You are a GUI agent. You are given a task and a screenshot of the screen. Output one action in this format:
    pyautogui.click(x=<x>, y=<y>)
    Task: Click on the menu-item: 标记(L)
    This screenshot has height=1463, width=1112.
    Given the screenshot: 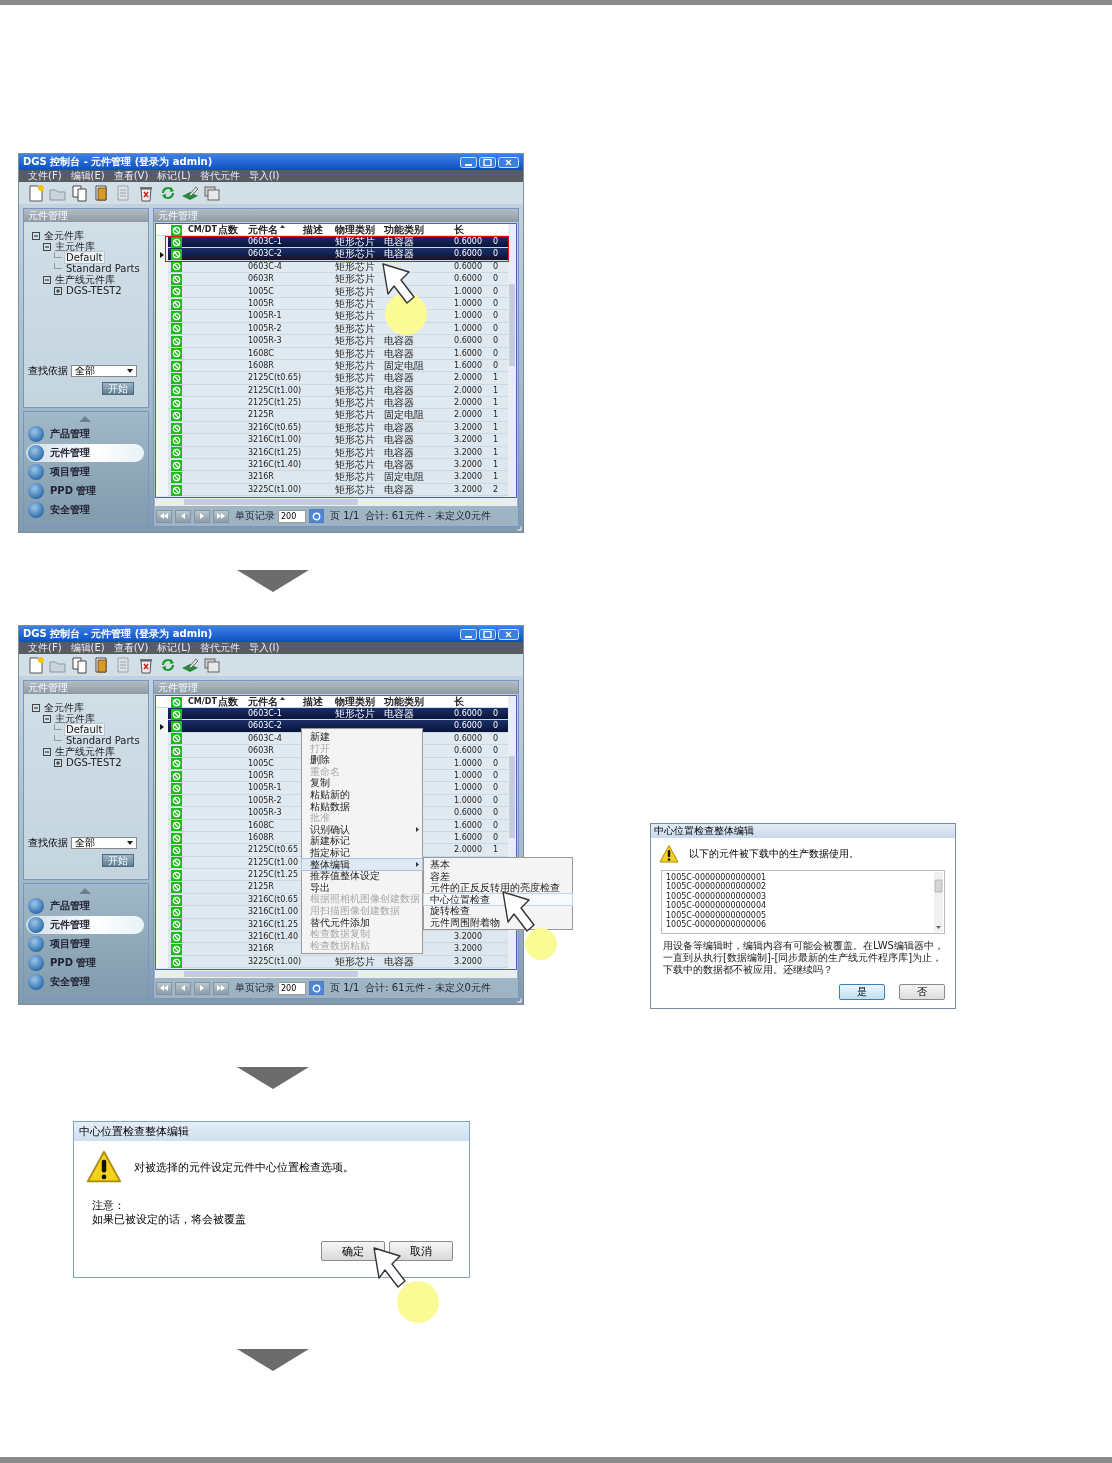 What is the action you would take?
    pyautogui.click(x=174, y=648)
    